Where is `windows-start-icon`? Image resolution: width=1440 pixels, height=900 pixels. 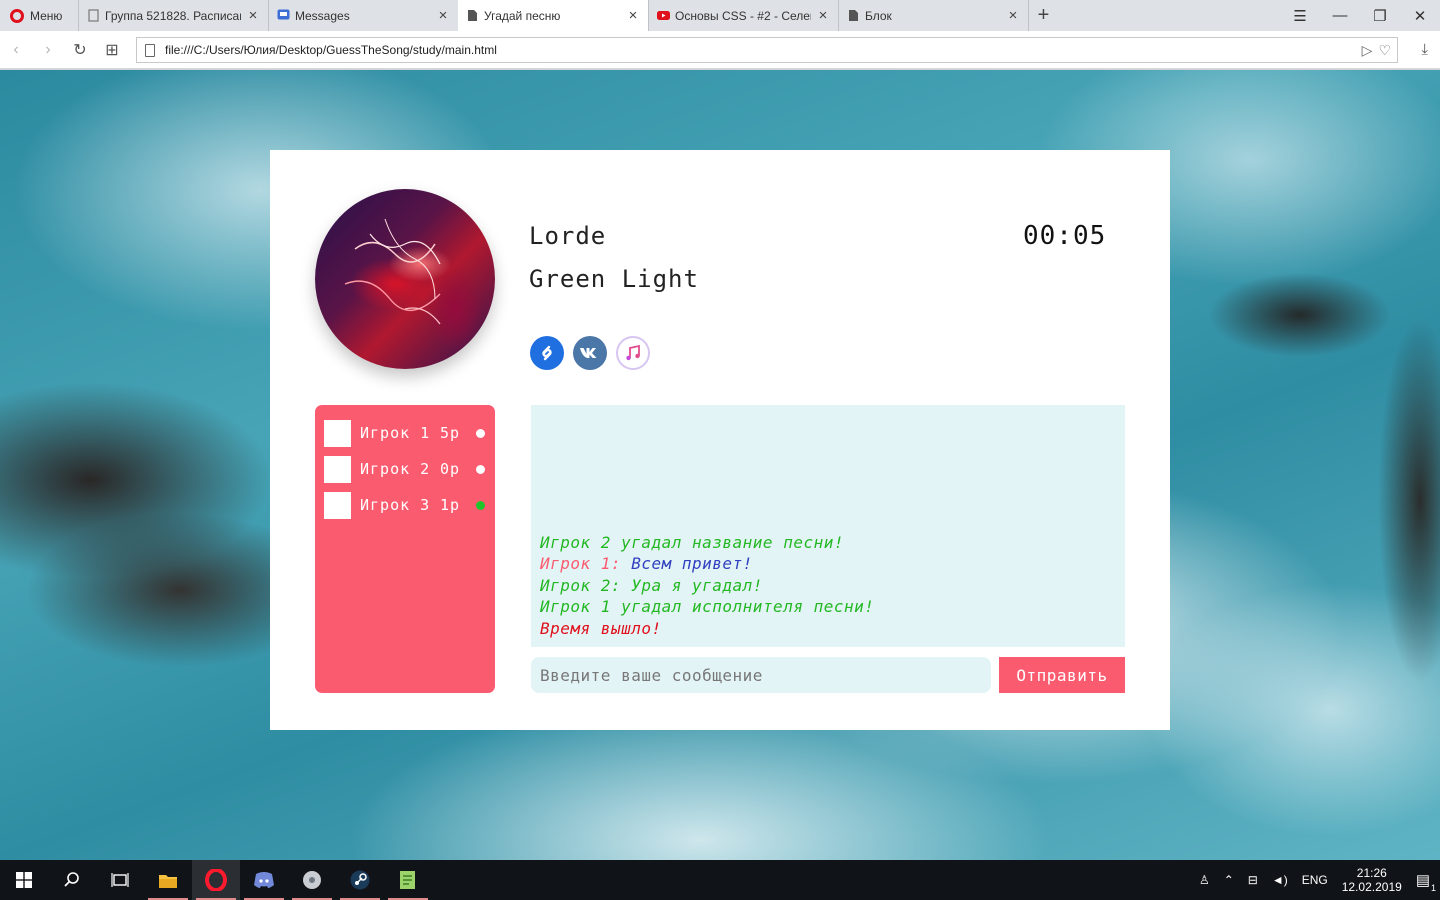 windows-start-icon is located at coordinates (24, 880).